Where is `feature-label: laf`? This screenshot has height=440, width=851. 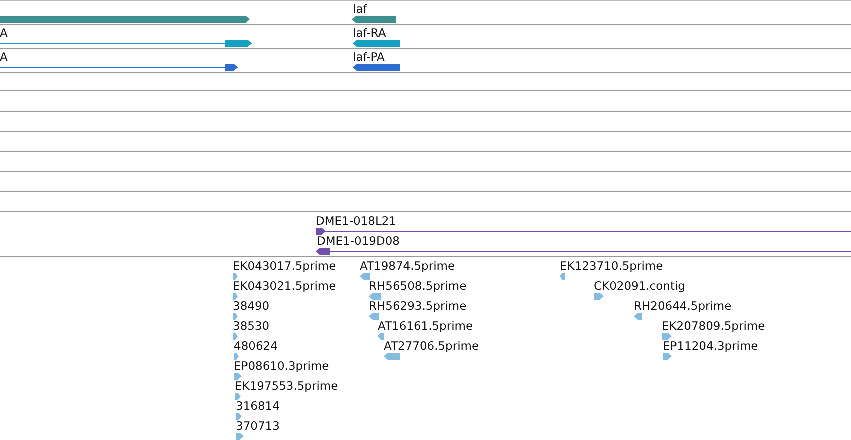
feature-label: laf is located at coordinates (360, 9).